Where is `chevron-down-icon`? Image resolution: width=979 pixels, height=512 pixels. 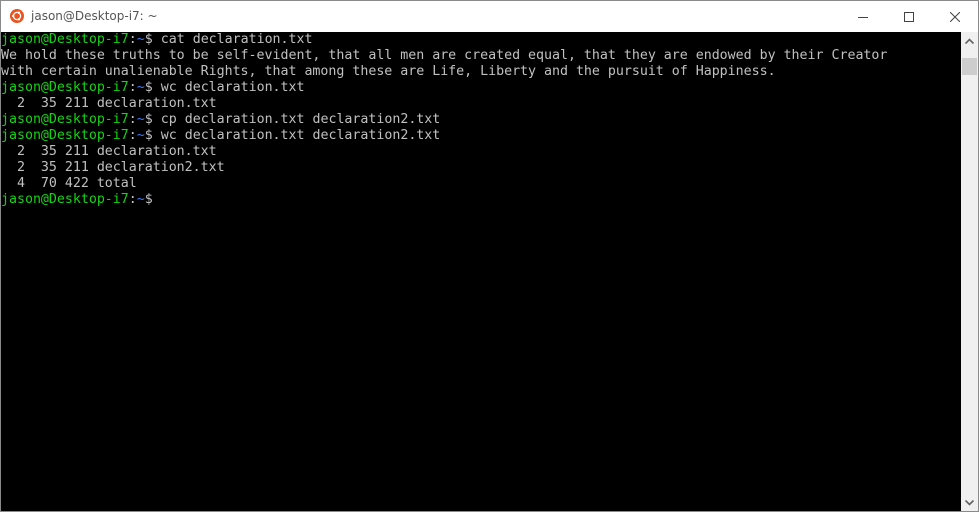
chevron-down-icon is located at coordinates (969, 502).